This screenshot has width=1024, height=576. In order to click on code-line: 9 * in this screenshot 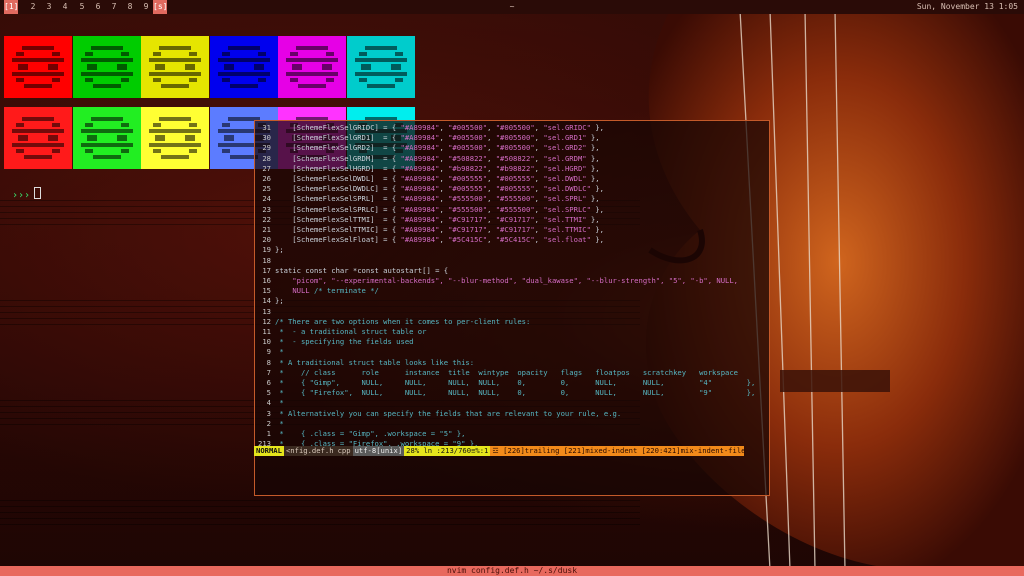, I will do `click(512, 352)`.